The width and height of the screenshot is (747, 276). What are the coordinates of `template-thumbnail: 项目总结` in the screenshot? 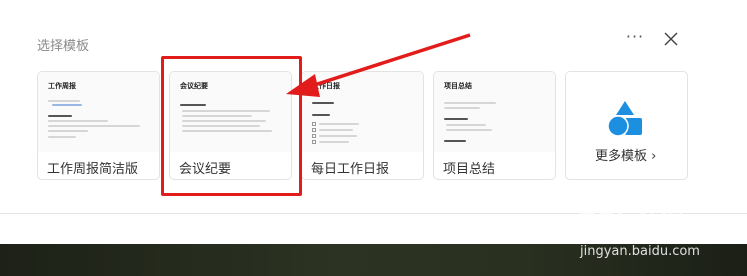 It's located at (494, 112).